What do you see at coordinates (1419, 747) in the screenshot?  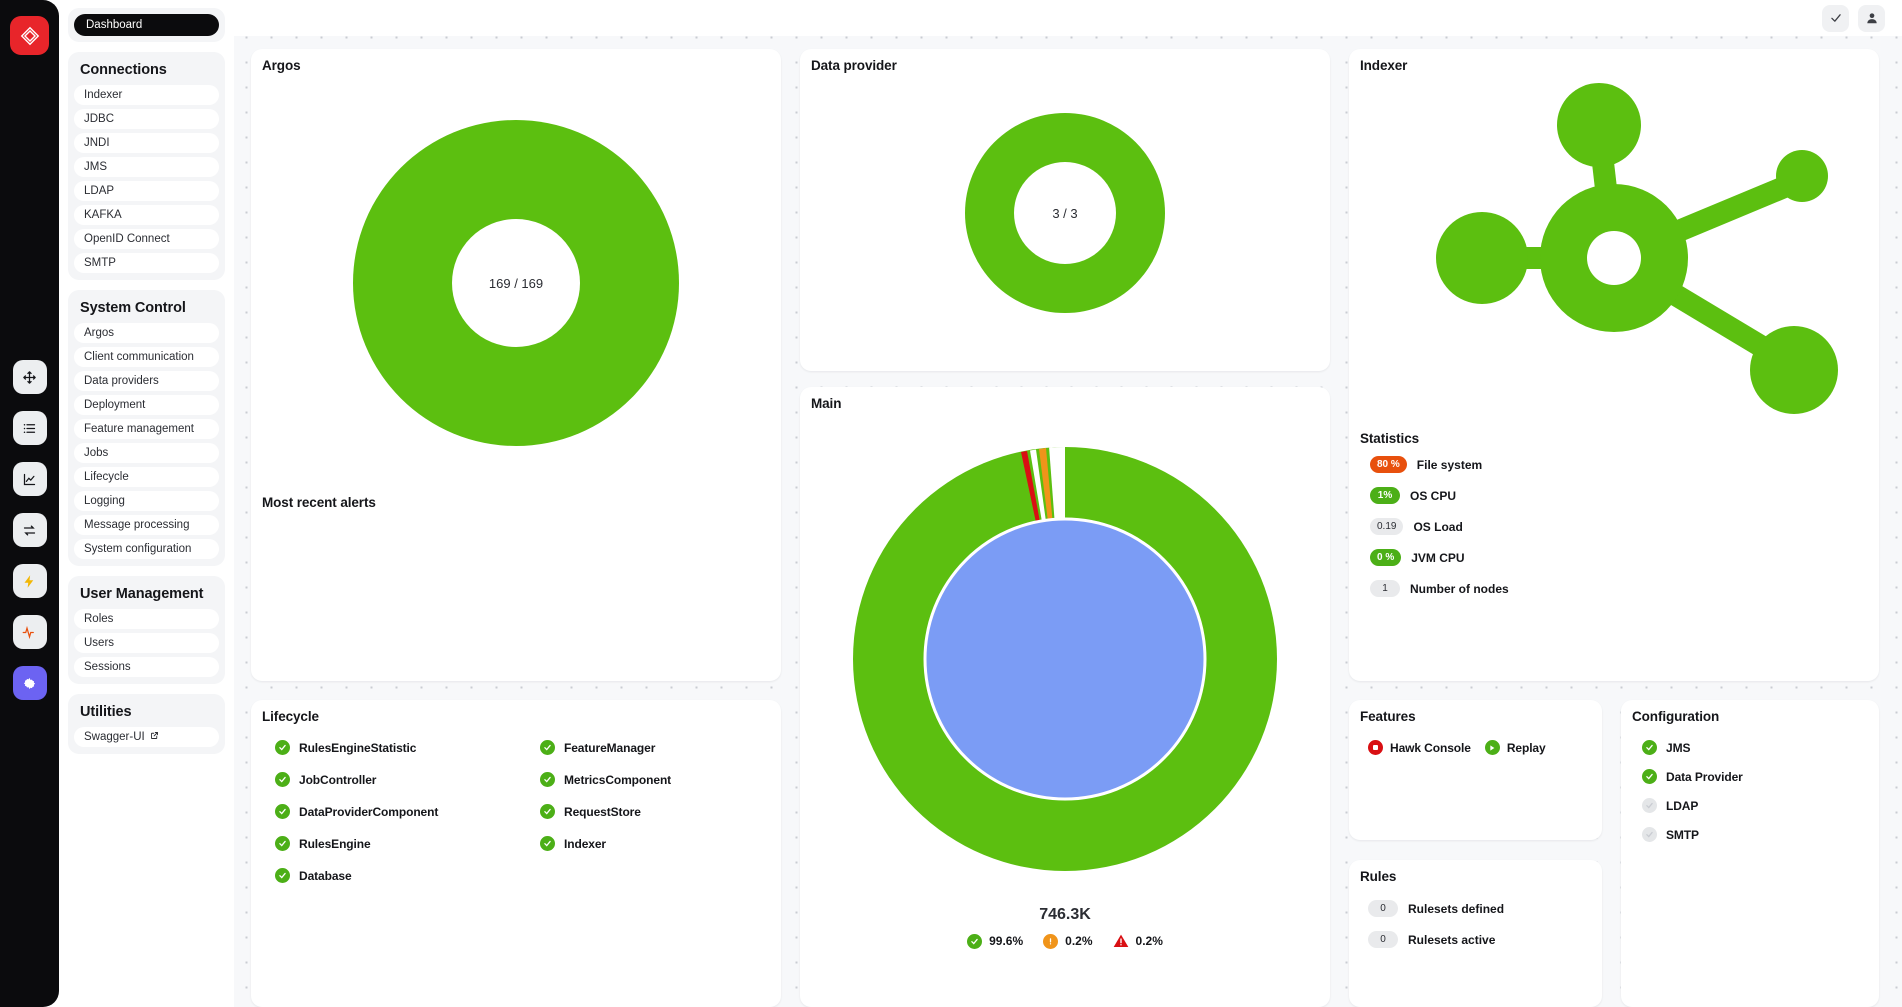 I see `feature-hawk-console: Hawk Console` at bounding box center [1419, 747].